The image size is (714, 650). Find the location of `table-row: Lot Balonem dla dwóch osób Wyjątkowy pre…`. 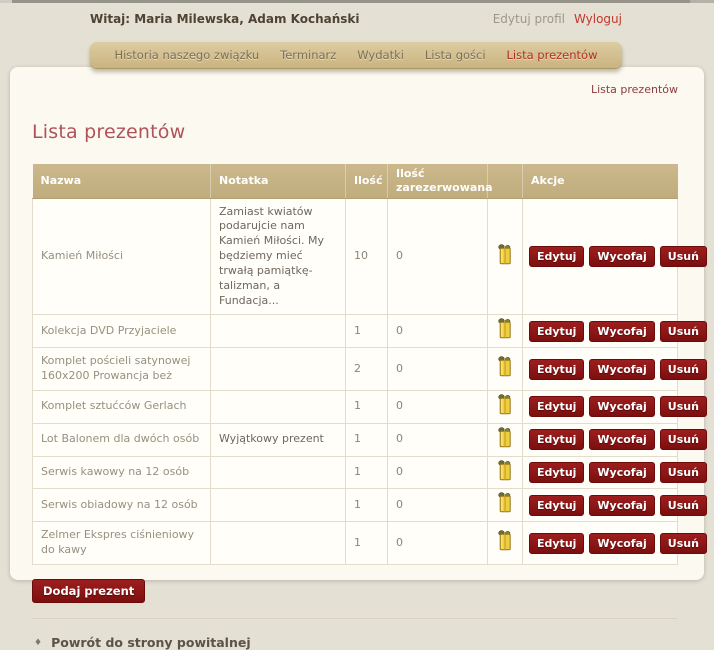

table-row: Lot Balonem dla dwóch osób Wyjątkowy pre… is located at coordinates (369, 439).